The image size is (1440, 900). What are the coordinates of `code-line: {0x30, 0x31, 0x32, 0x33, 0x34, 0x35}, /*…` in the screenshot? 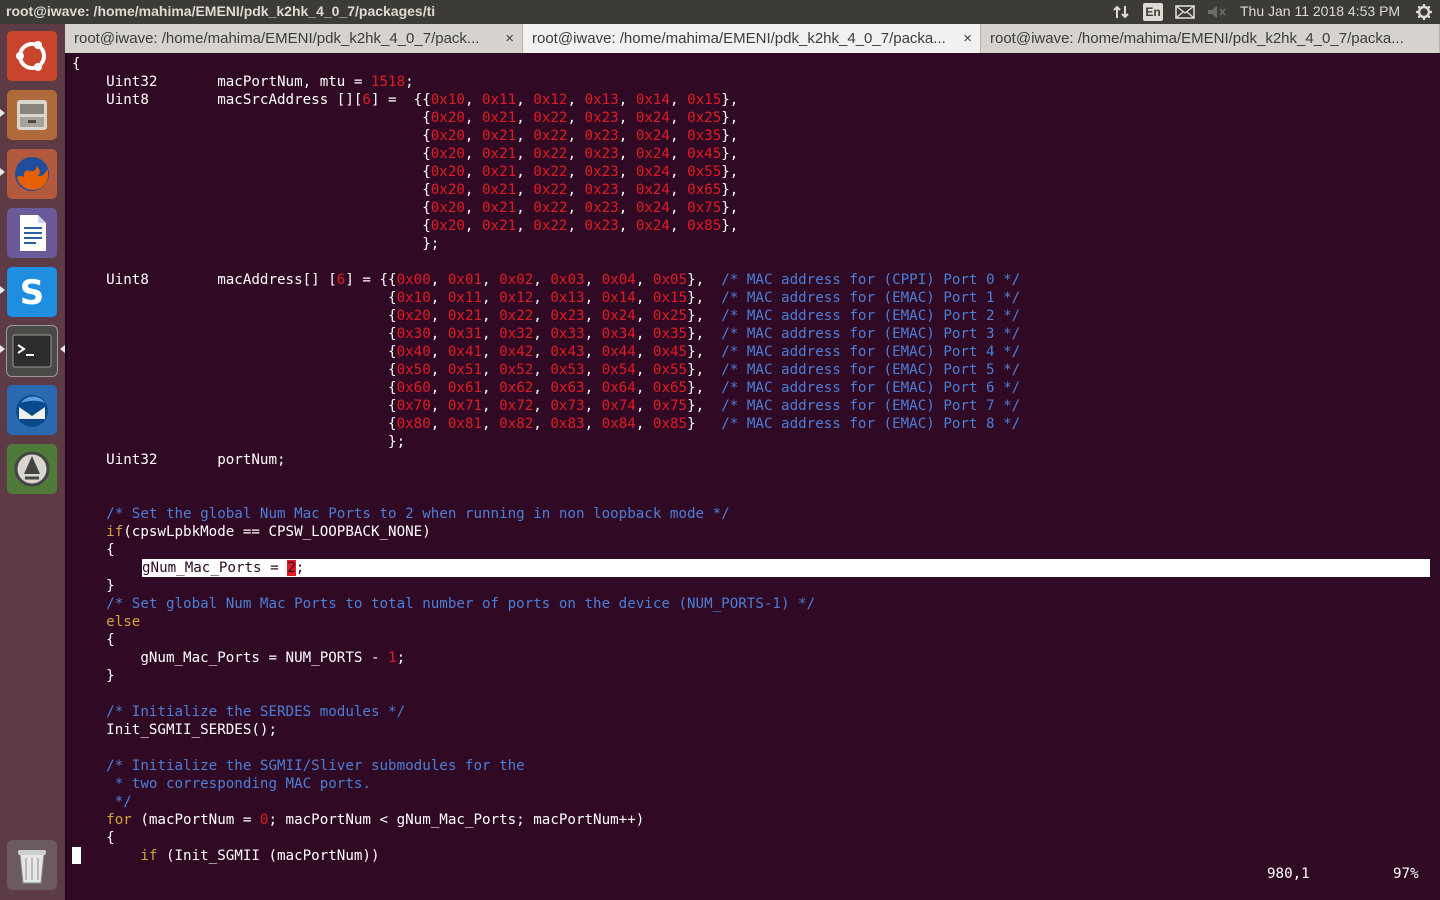 It's located at (546, 334).